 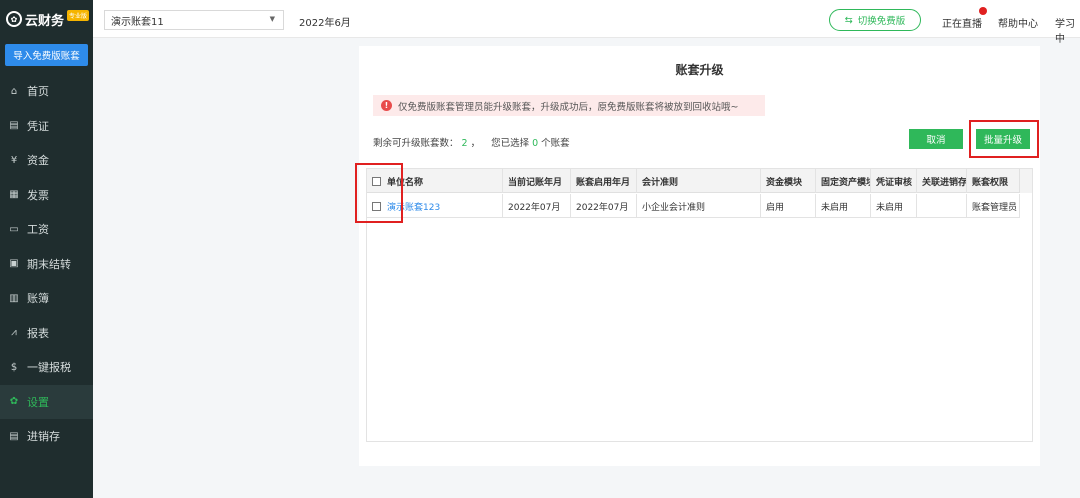 I want to click on sidebar-item-5: ▣ 期末结转, so click(x=46, y=264).